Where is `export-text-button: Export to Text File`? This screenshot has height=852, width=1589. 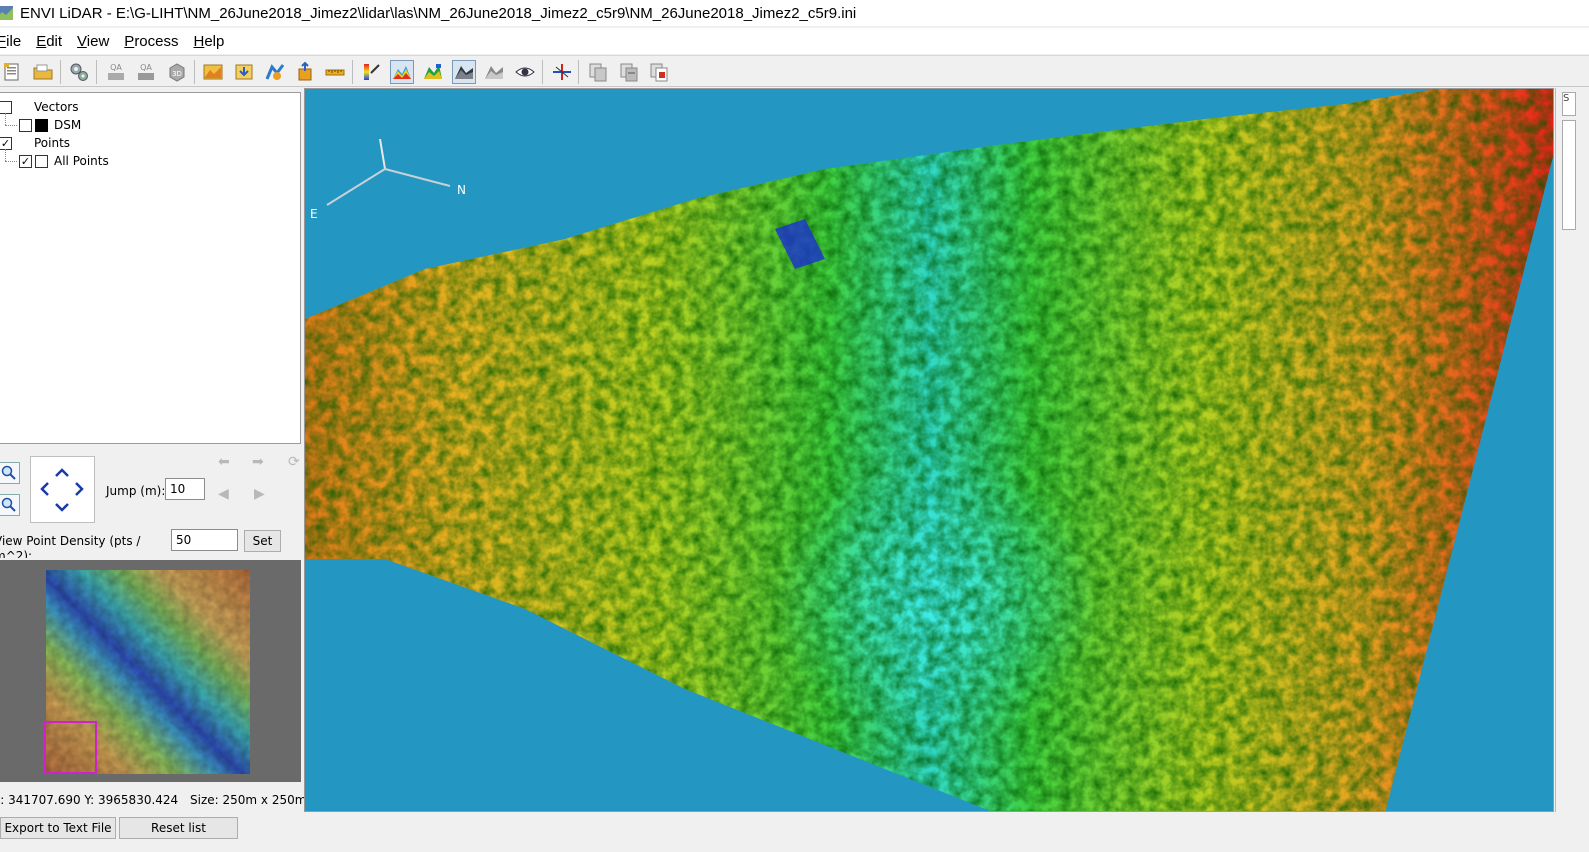 export-text-button: Export to Text File is located at coordinates (58, 828).